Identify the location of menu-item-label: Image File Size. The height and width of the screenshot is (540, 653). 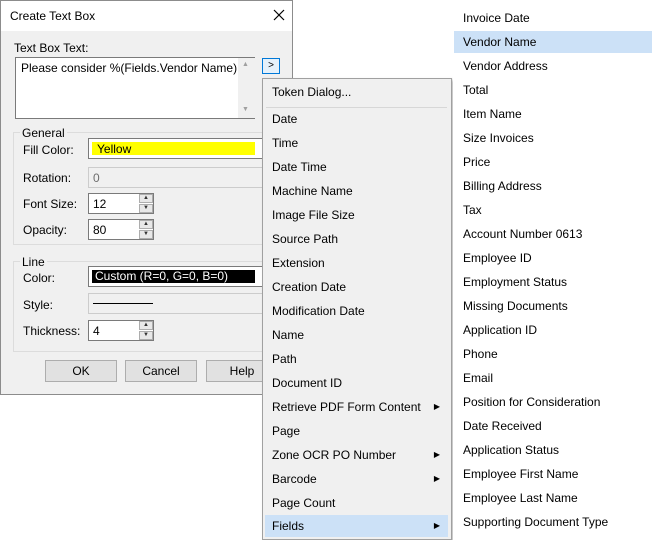
(313, 215).